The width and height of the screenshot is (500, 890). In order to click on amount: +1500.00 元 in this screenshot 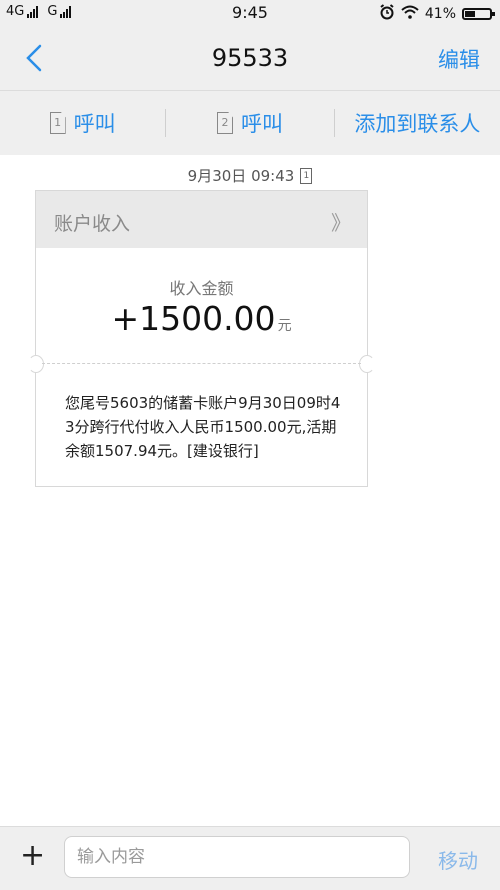, I will do `click(201, 318)`.